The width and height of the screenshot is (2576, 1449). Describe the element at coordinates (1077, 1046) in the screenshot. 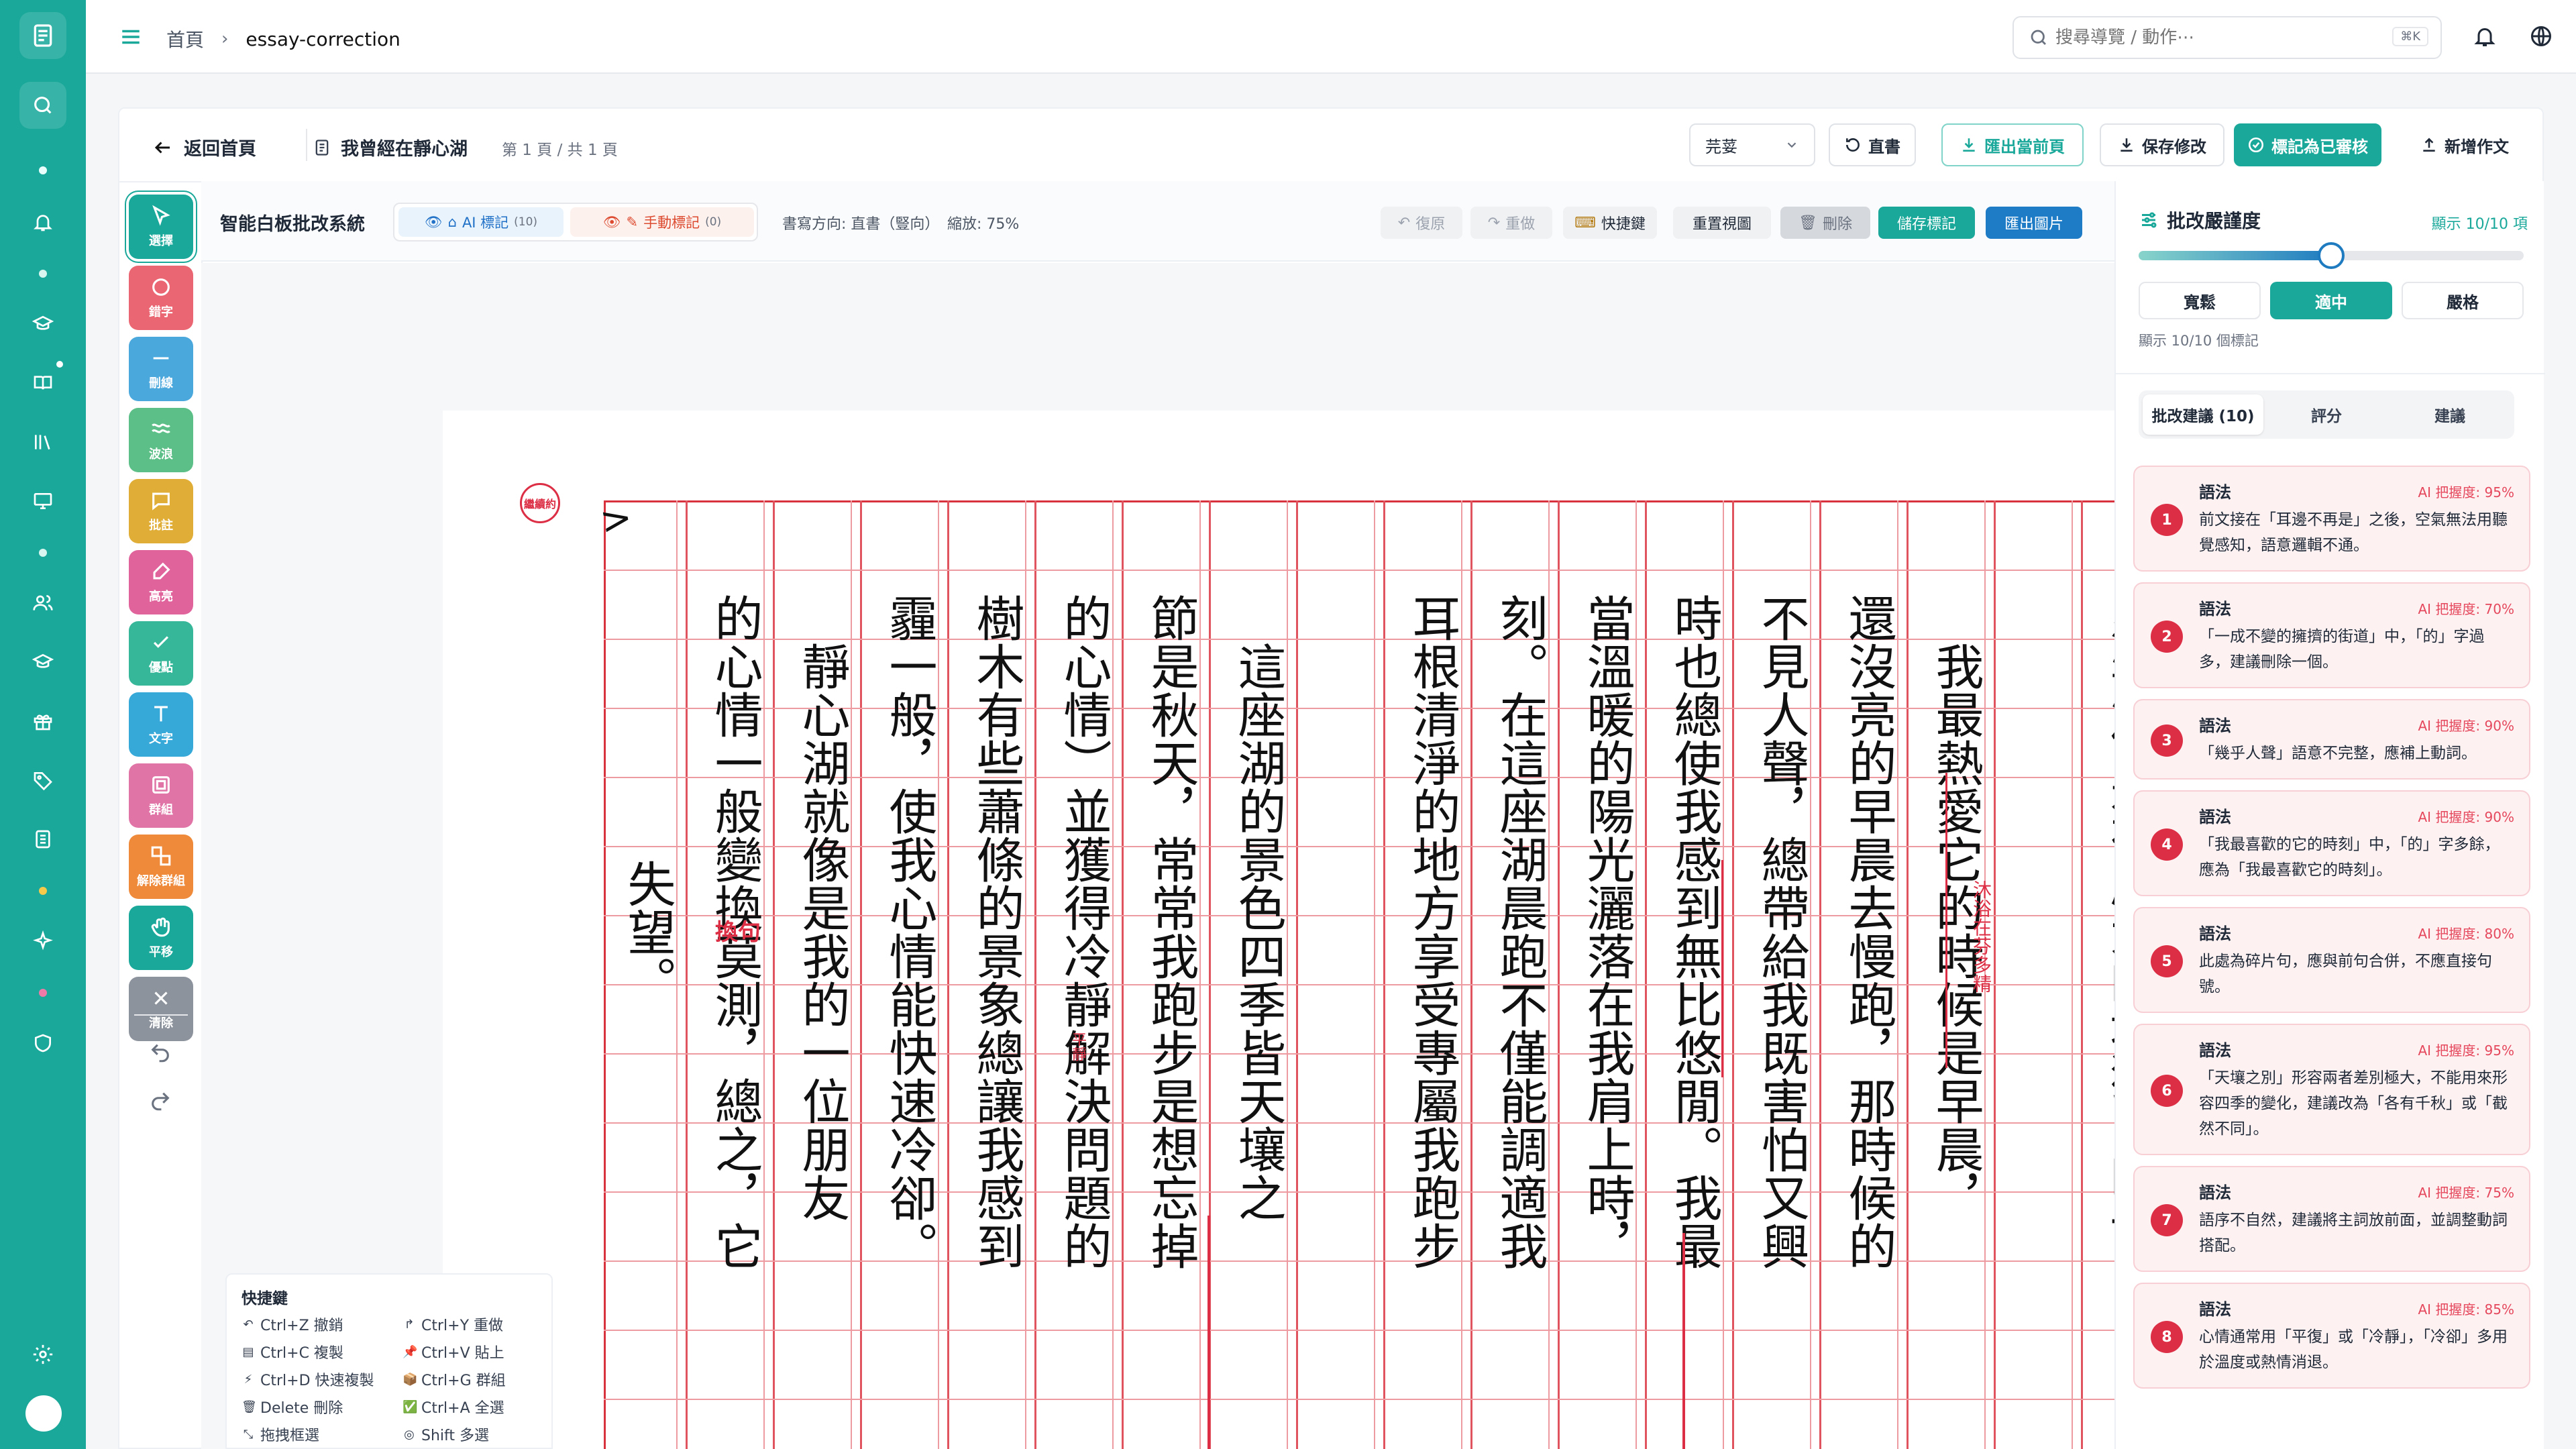

I see `correction-mark: 平靜` at that location.